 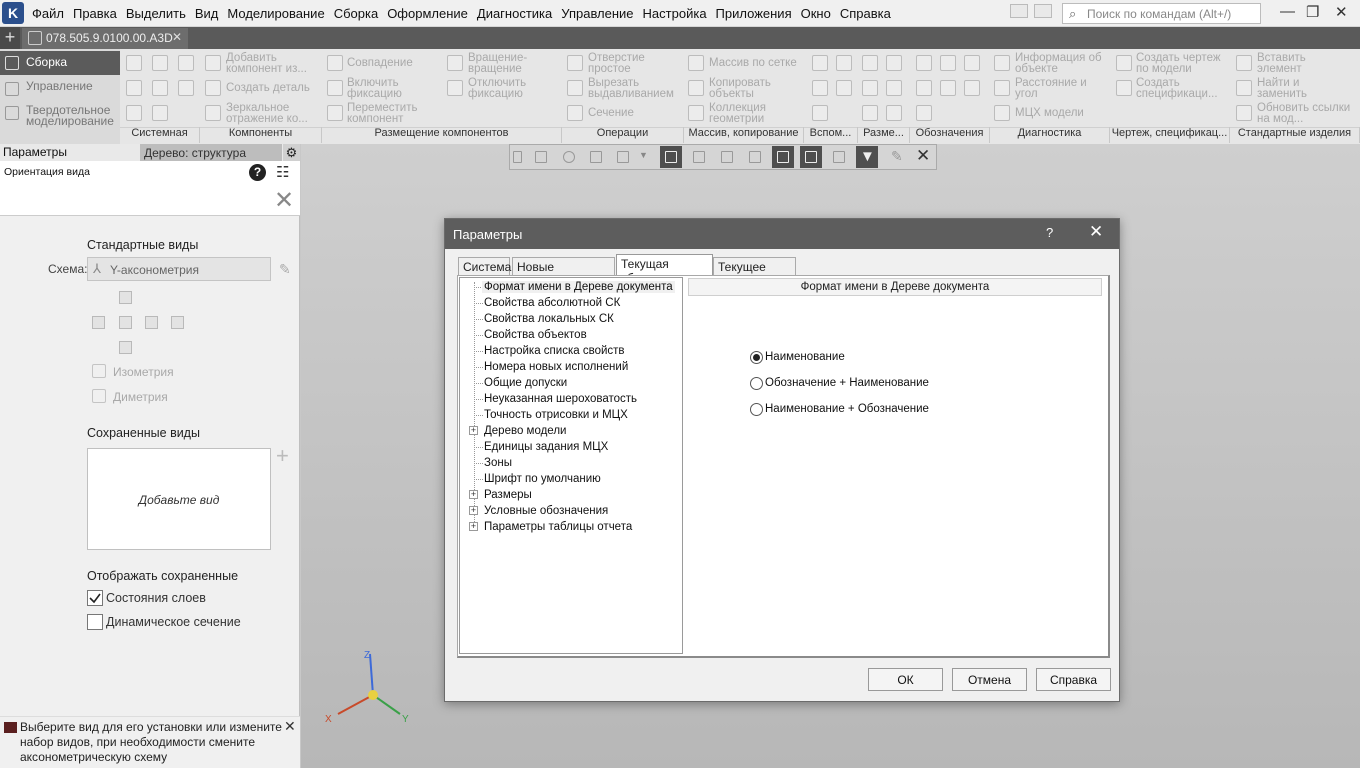 What do you see at coordinates (1312, 12) in the screenshot?
I see `restore-icon: ❐` at bounding box center [1312, 12].